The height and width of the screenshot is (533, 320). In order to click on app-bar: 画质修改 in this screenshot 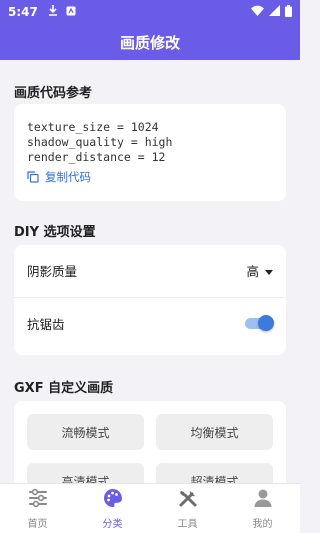, I will do `click(150, 42)`.